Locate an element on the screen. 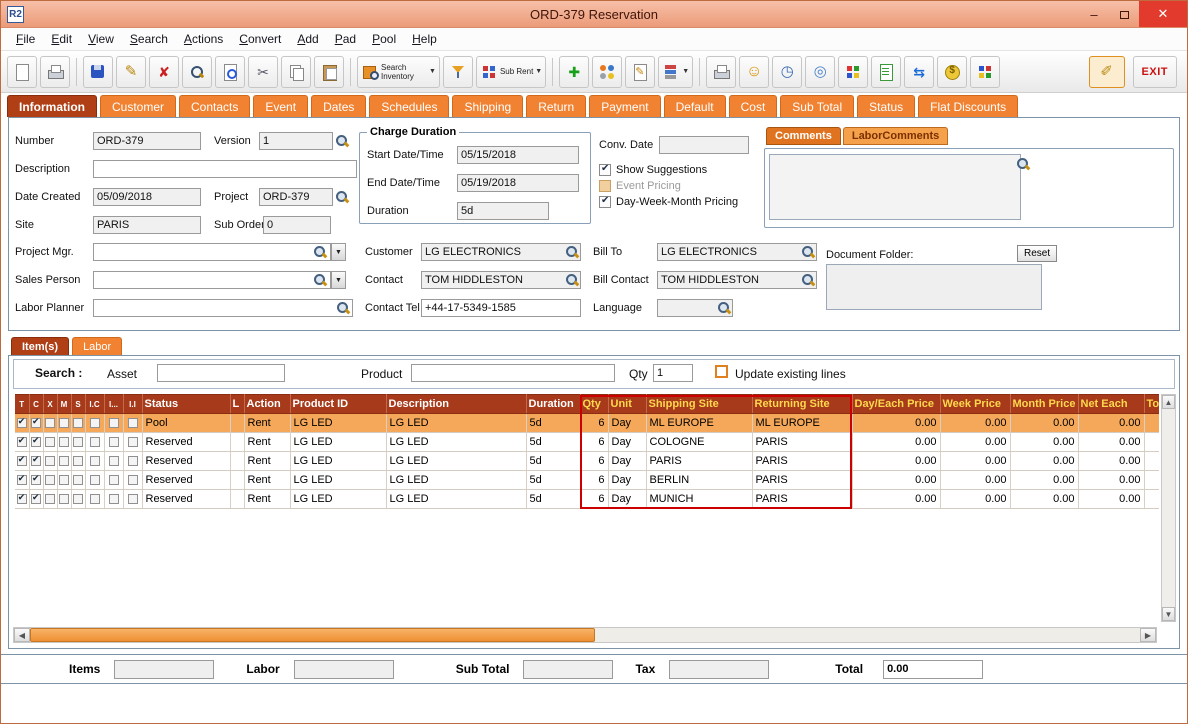  bill-to-search-icon is located at coordinates (808, 252).